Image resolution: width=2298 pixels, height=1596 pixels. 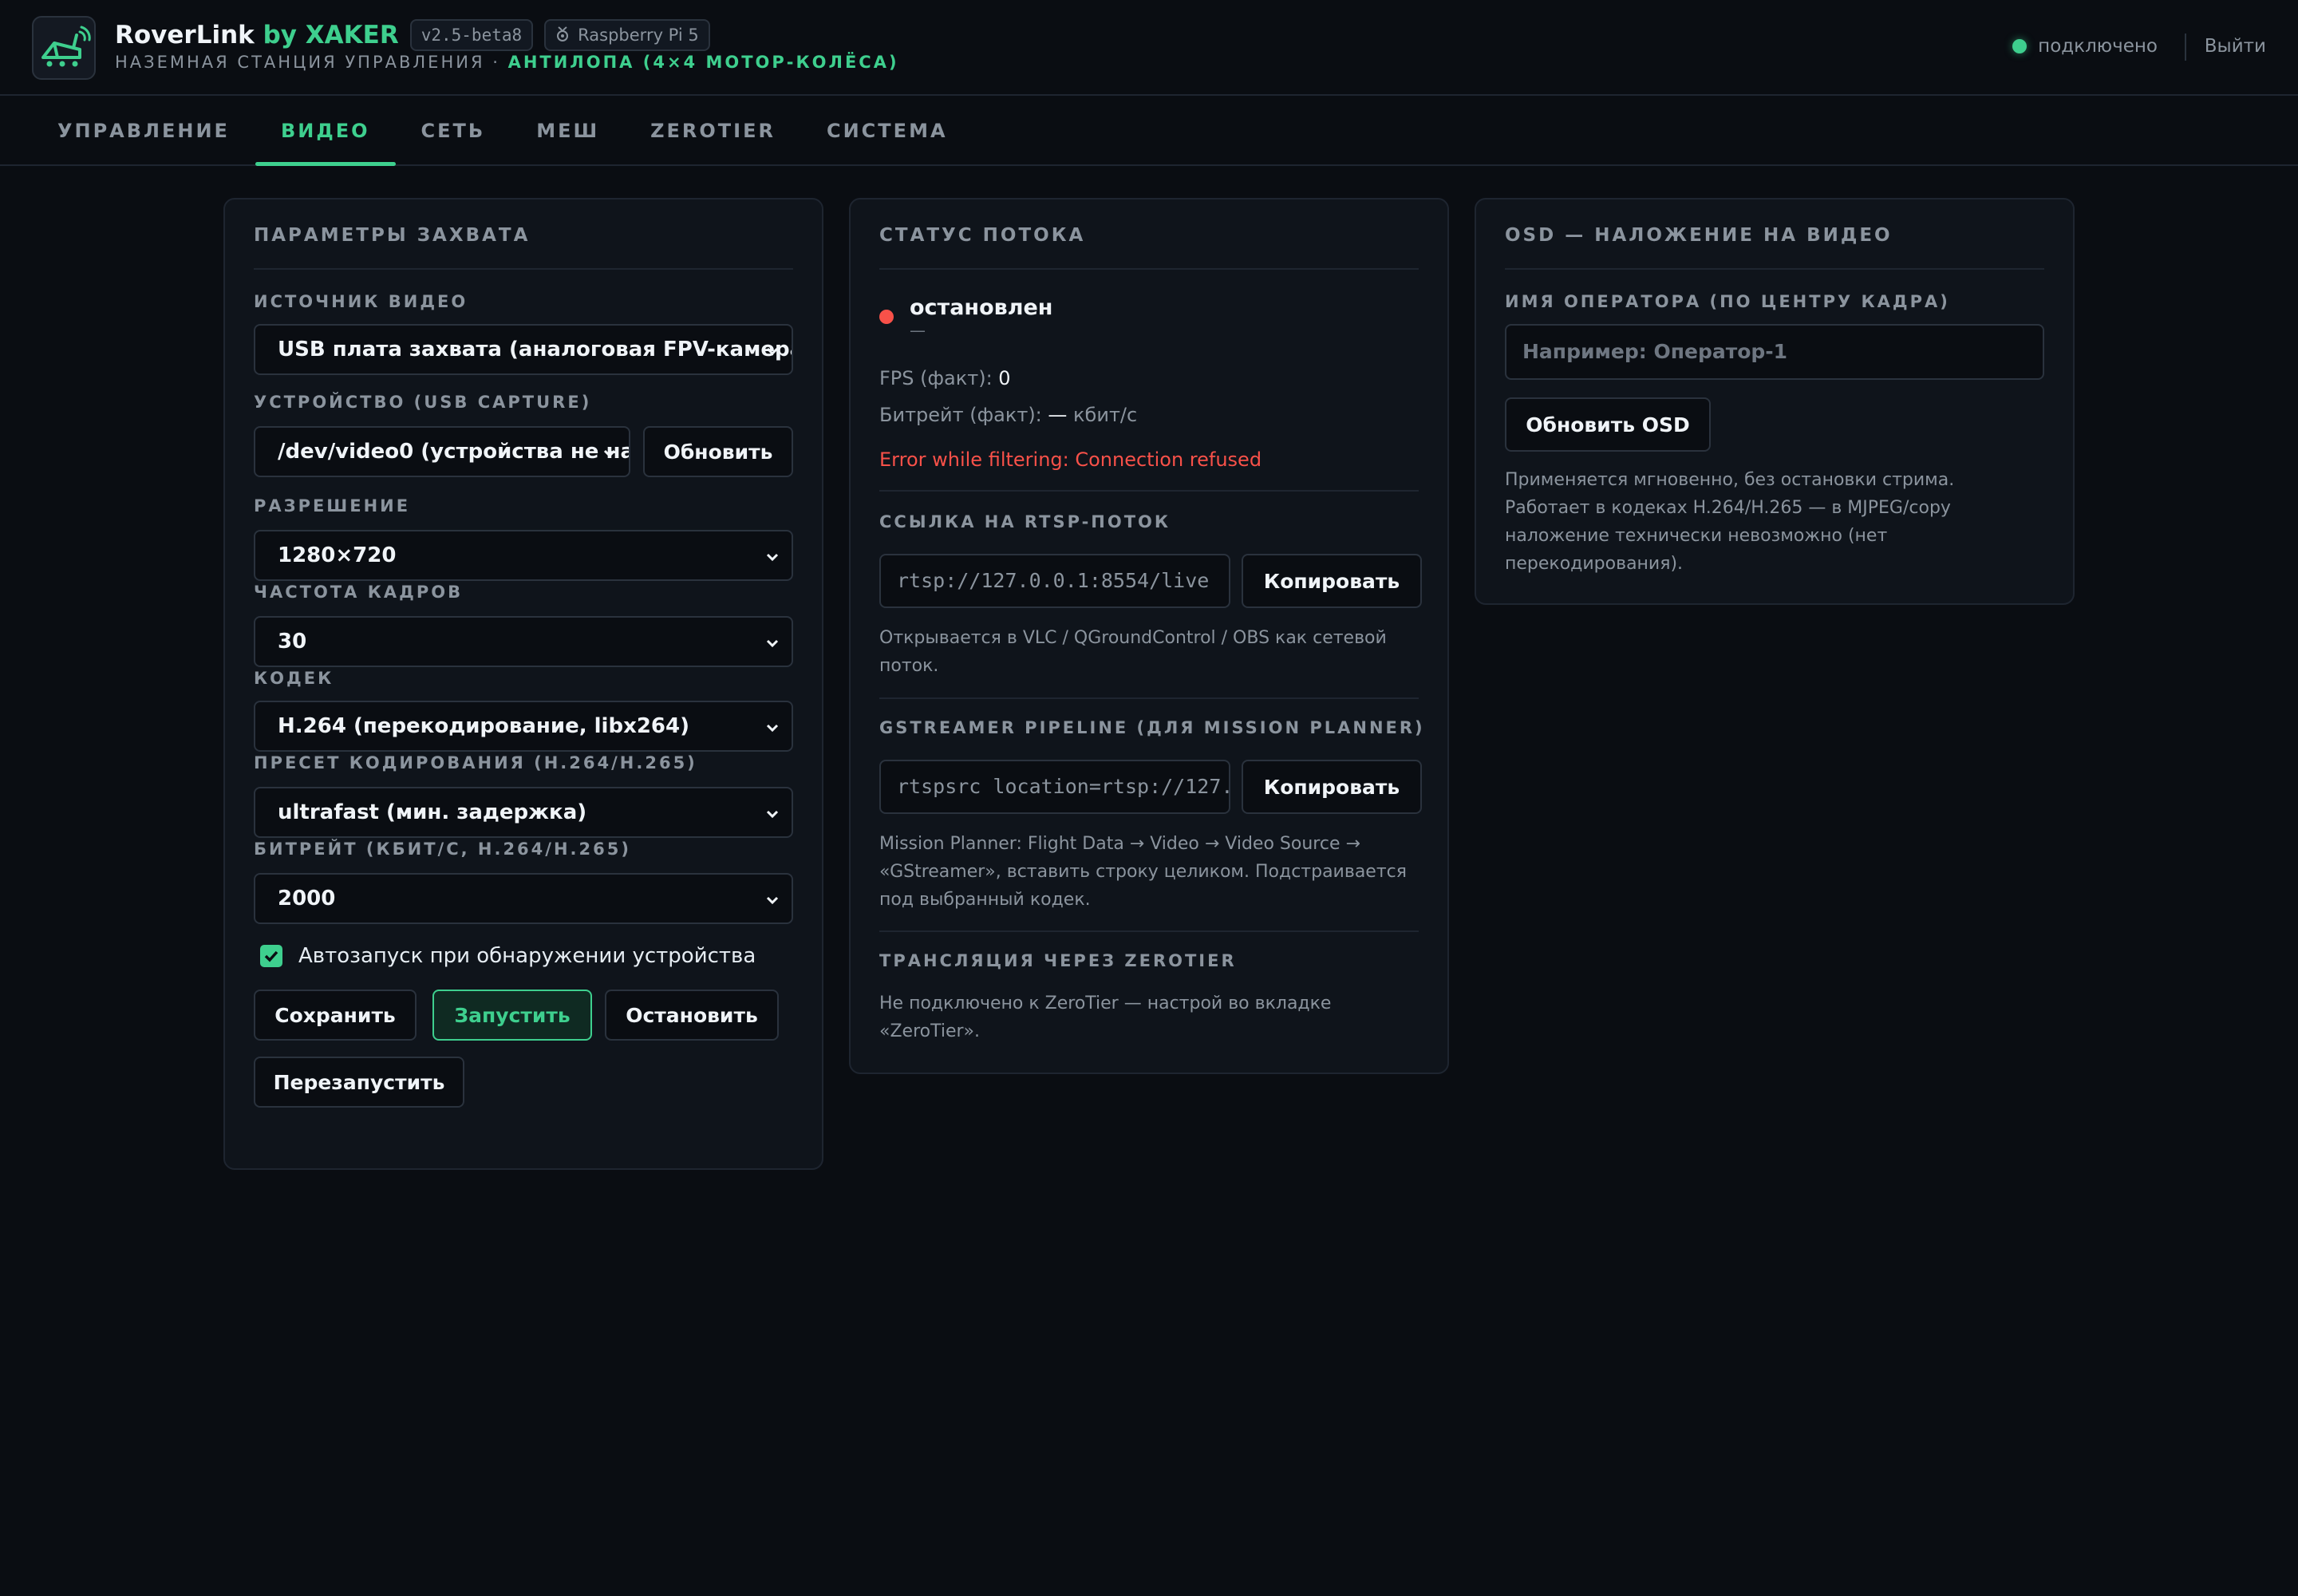 What do you see at coordinates (568, 130) in the screenshot?
I see `tab-mesh: МЕШ` at bounding box center [568, 130].